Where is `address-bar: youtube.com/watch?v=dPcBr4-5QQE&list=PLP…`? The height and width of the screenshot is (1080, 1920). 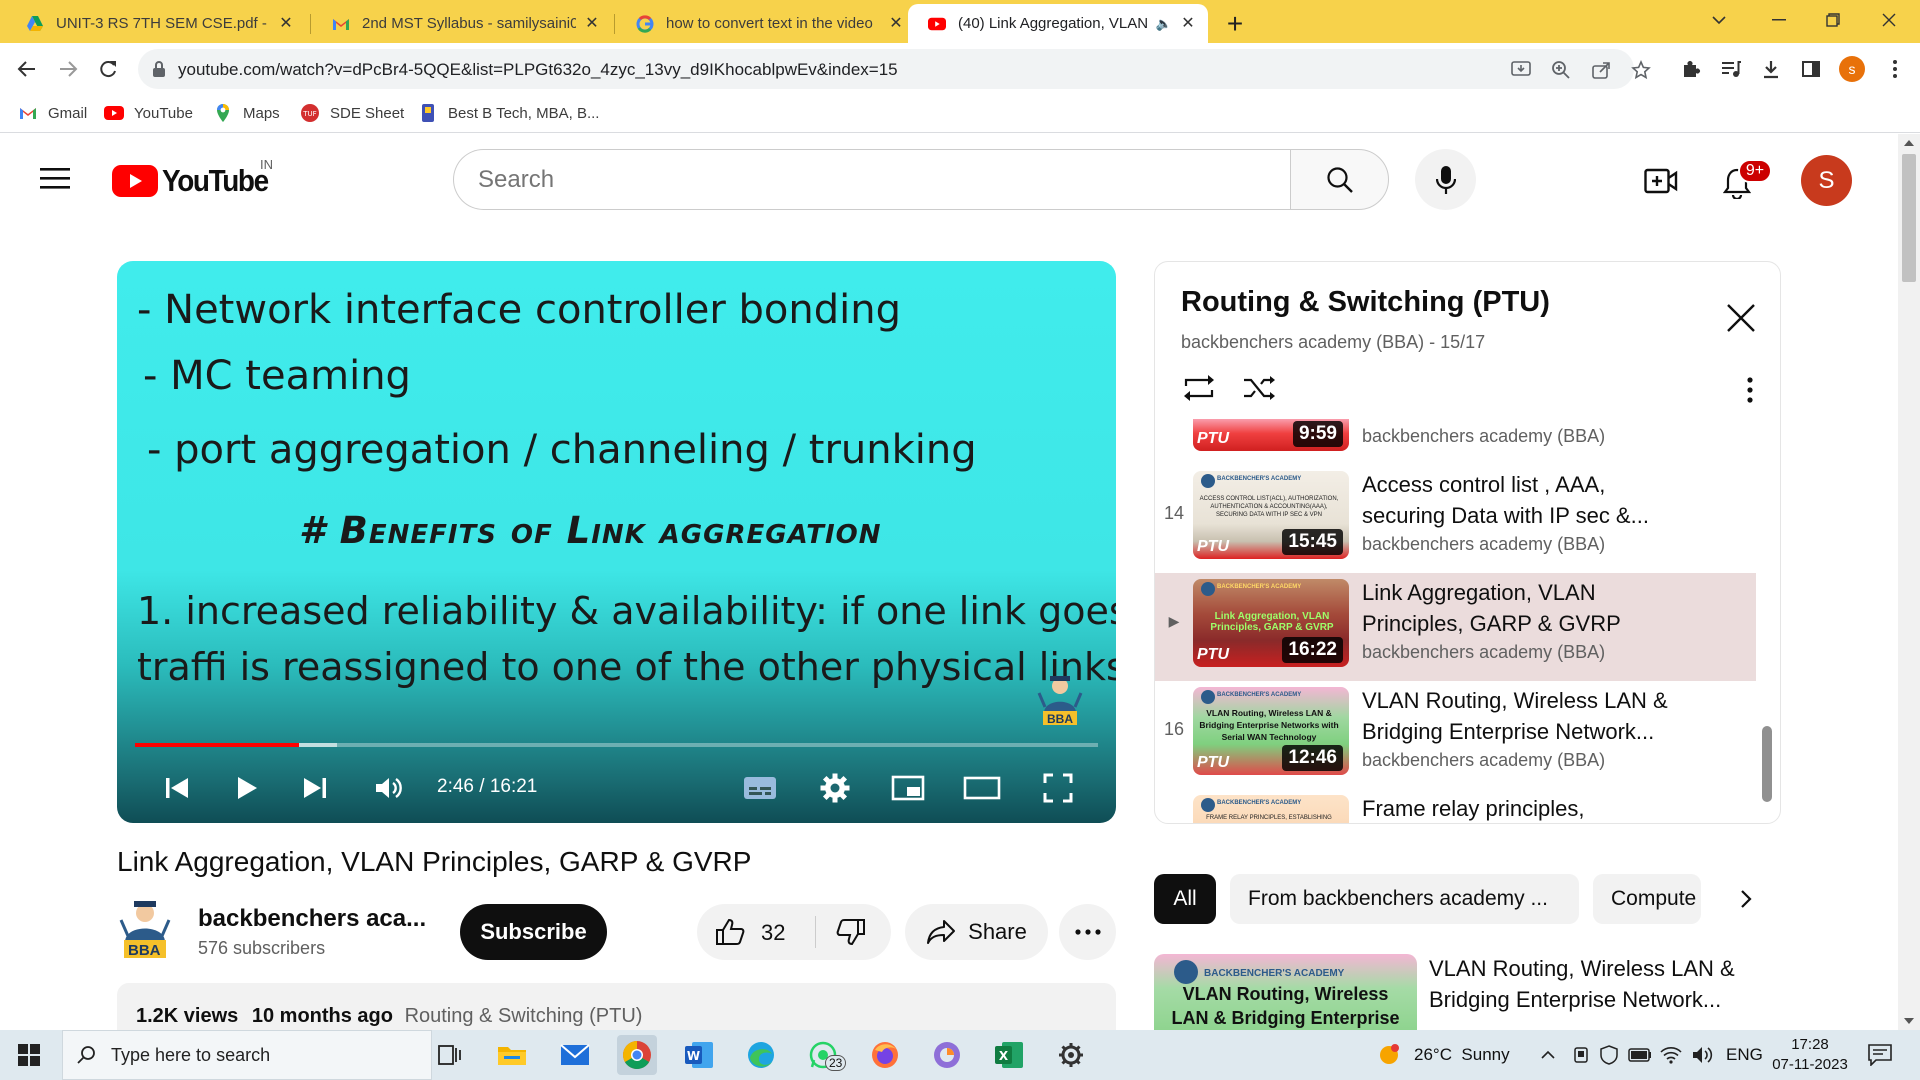 address-bar: youtube.com/watch?v=dPcBr4-5QQE&list=PLP… is located at coordinates (894, 69).